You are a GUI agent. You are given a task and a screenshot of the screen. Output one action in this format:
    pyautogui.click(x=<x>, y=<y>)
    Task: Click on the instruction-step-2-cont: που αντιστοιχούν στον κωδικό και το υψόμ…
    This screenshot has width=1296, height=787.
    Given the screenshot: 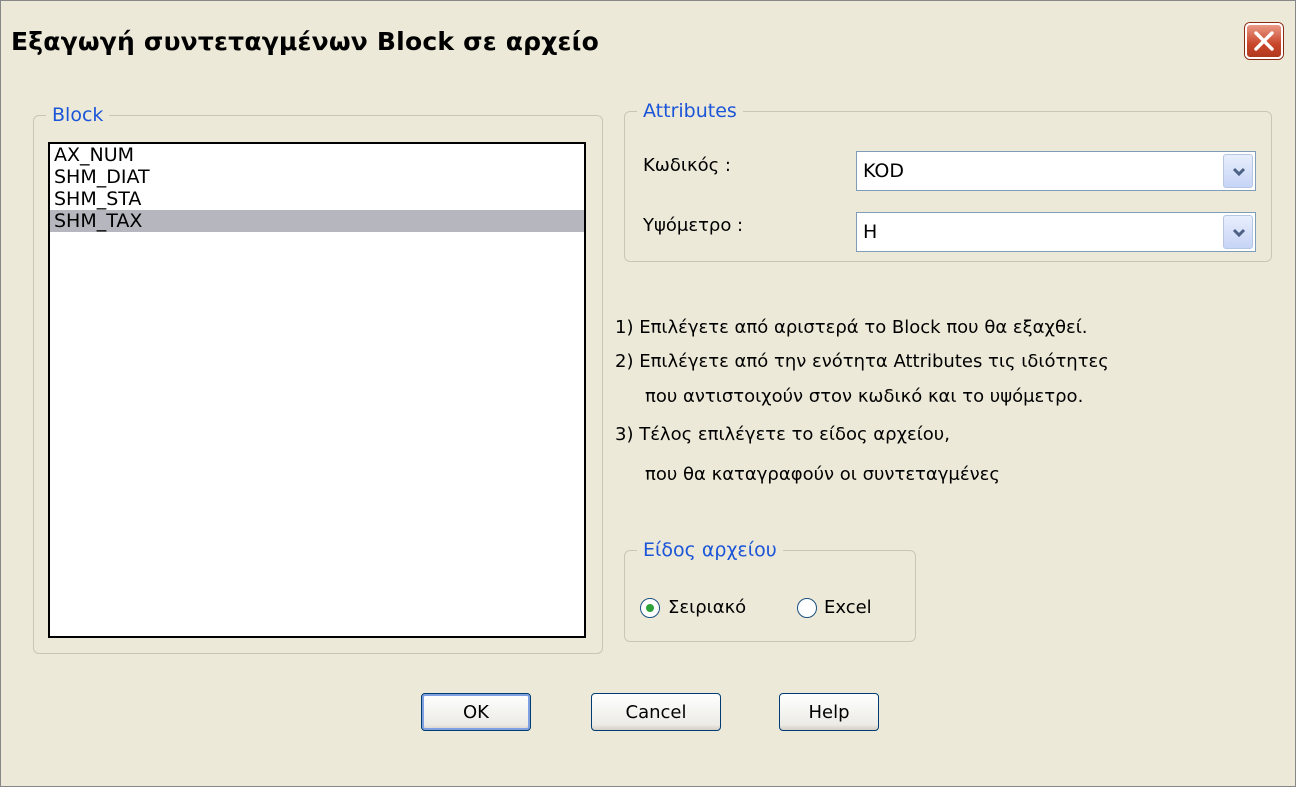 What is the action you would take?
    pyautogui.click(x=864, y=396)
    